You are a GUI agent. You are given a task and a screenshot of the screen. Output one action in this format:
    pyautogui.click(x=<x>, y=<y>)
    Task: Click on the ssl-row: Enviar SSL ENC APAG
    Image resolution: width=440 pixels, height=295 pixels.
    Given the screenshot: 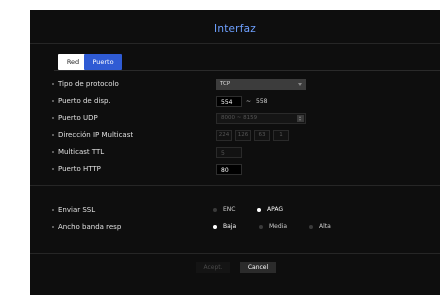 What is the action you would take?
    pyautogui.click(x=235, y=210)
    